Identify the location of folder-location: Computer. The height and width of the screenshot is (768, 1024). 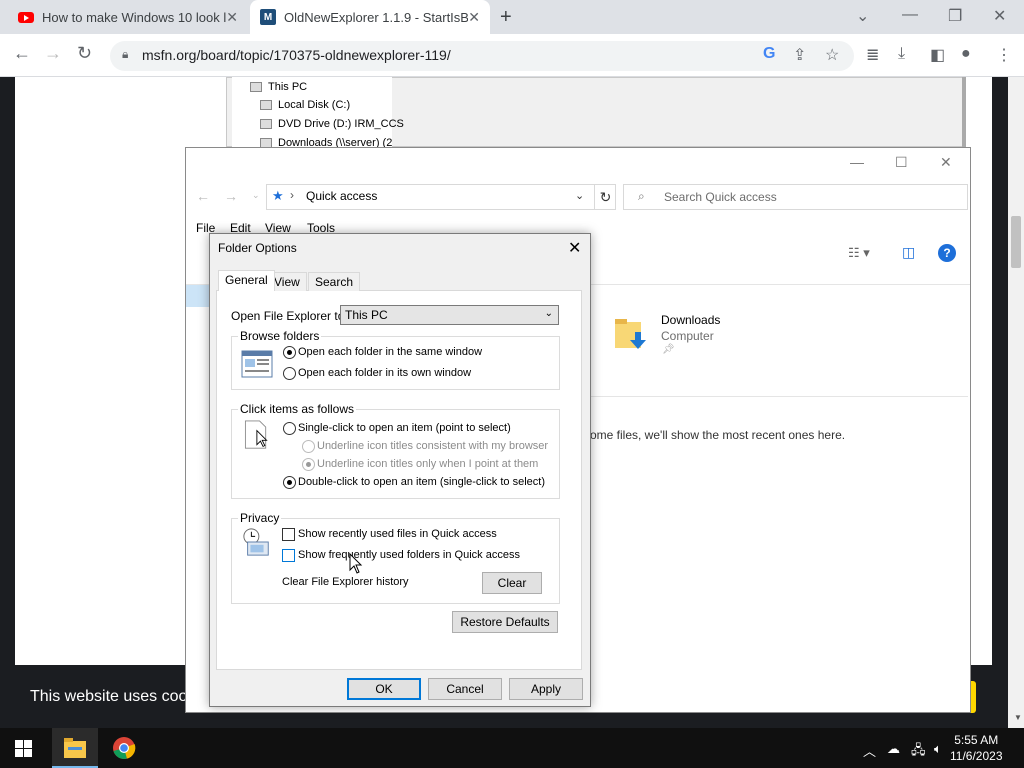
(687, 336).